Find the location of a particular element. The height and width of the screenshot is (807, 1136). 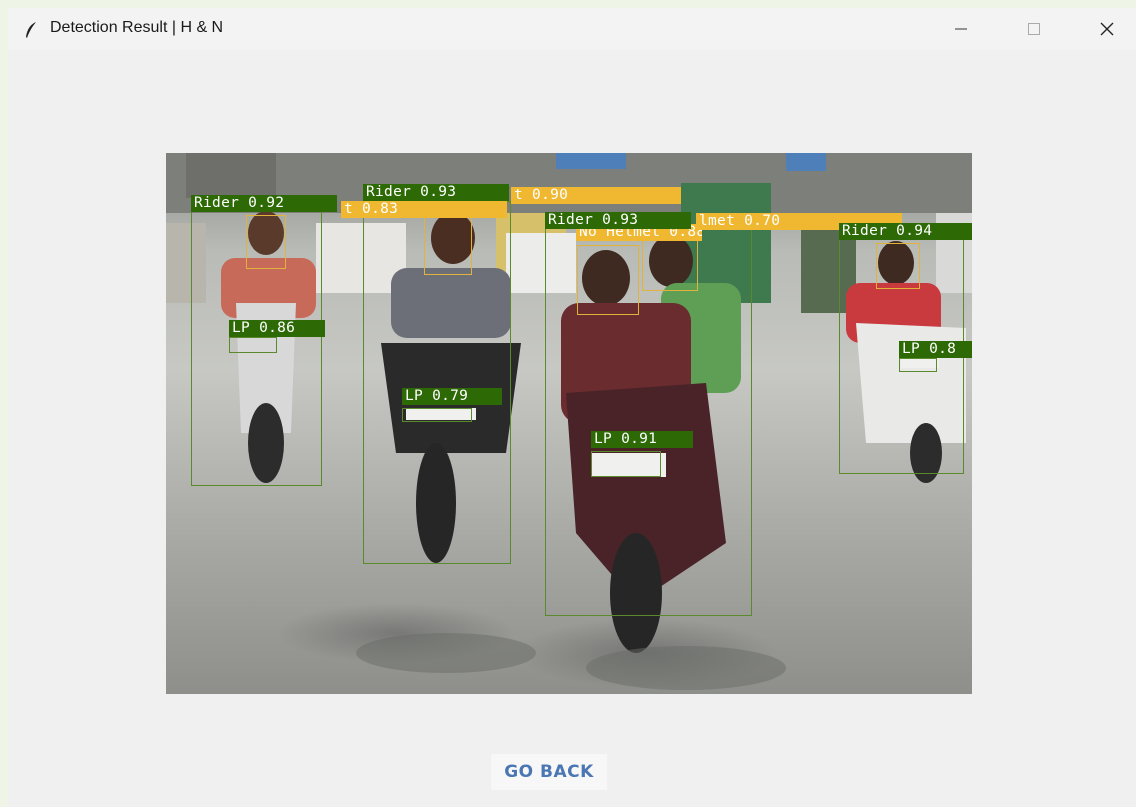

minimize-icon is located at coordinates (961, 29).